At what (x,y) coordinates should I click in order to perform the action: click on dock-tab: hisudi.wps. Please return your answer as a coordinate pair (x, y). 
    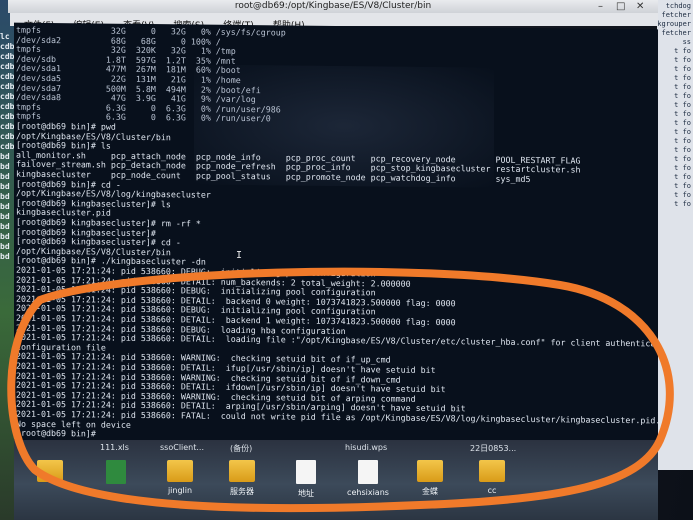
    Looking at the image, I should click on (366, 449).